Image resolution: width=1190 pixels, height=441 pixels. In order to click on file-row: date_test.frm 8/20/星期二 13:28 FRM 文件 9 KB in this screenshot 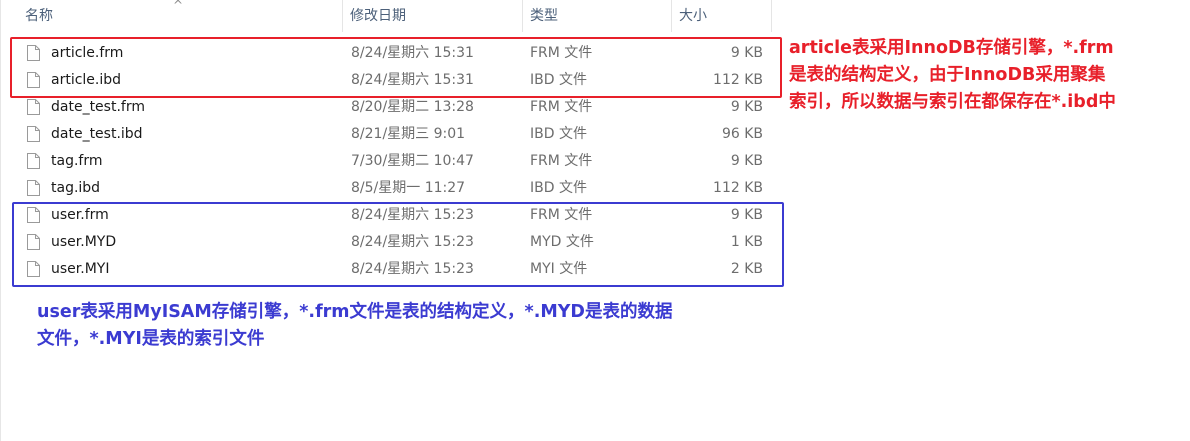, I will do `click(387, 107)`.